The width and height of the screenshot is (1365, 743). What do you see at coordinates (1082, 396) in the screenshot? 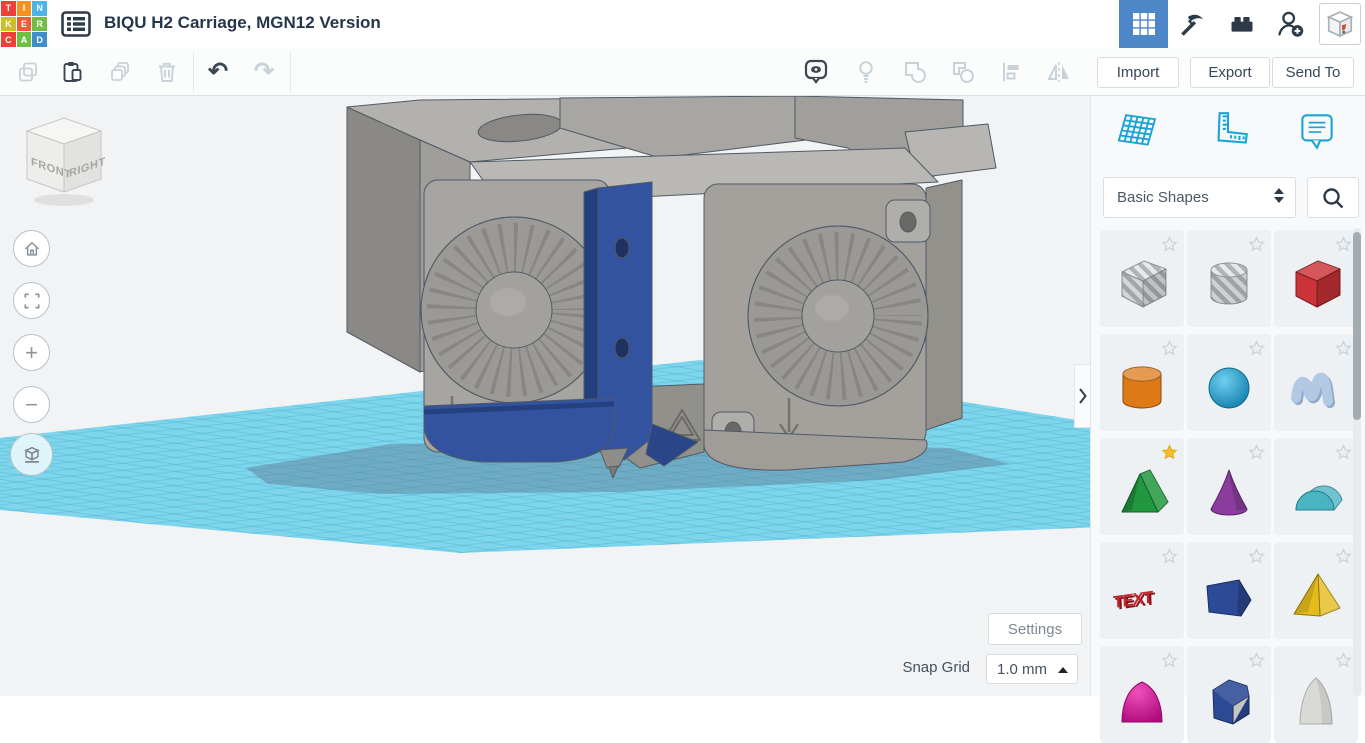
I see `panel-collapse-handle` at bounding box center [1082, 396].